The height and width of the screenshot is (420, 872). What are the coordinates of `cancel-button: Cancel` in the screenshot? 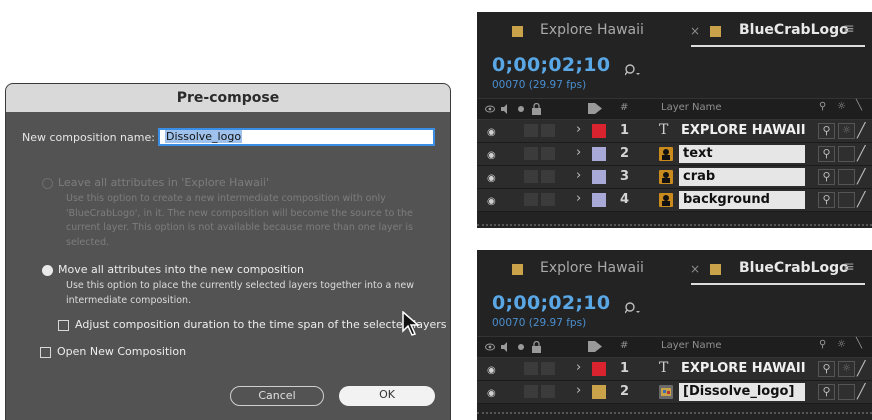 It's located at (277, 396).